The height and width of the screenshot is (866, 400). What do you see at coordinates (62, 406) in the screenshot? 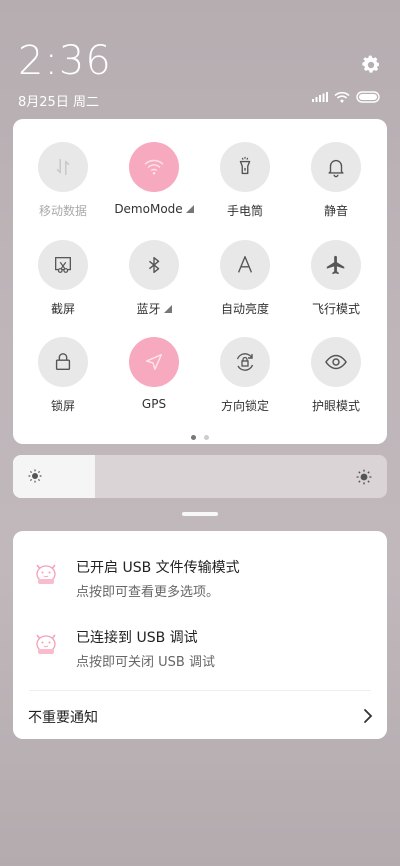
I see `tile-label: 锁屏` at bounding box center [62, 406].